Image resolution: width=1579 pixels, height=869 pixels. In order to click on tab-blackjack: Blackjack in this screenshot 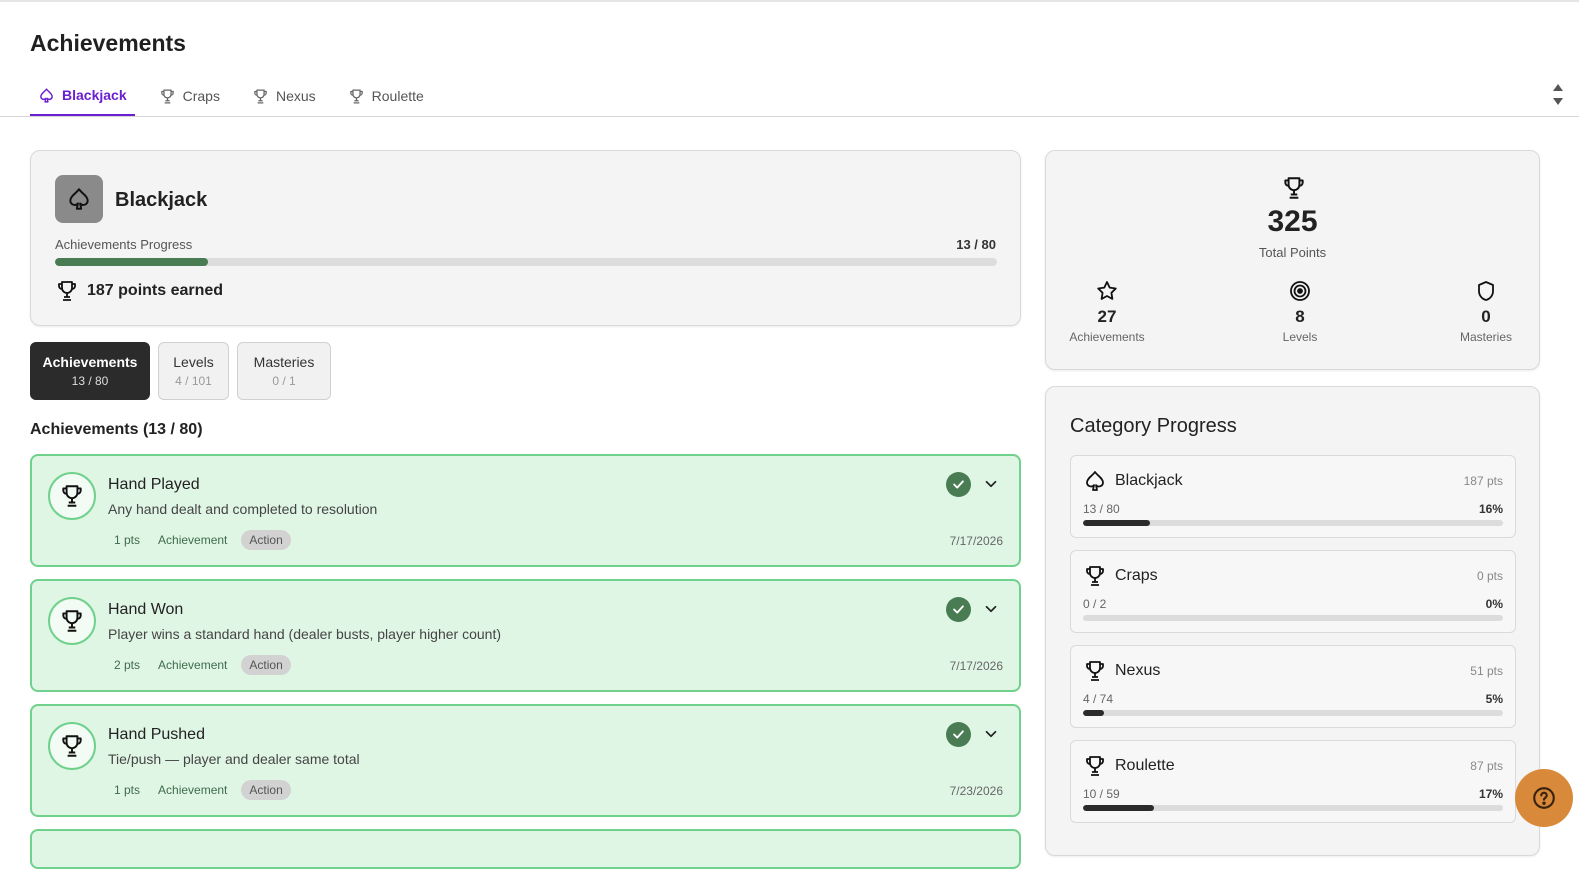, I will do `click(82, 96)`.